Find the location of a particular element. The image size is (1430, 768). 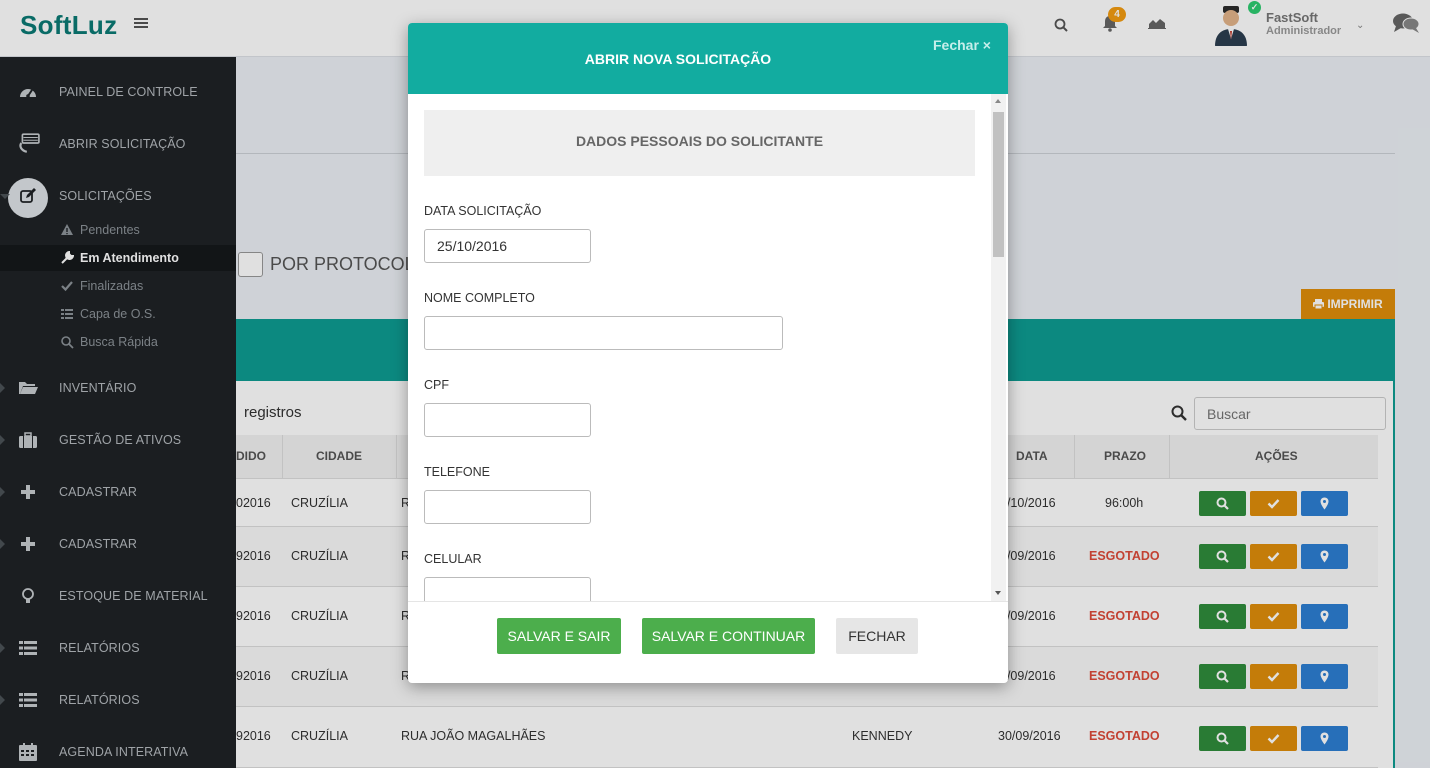

section-header: DADOS PESSOAIS DO SOLICITANTE is located at coordinates (699, 143).